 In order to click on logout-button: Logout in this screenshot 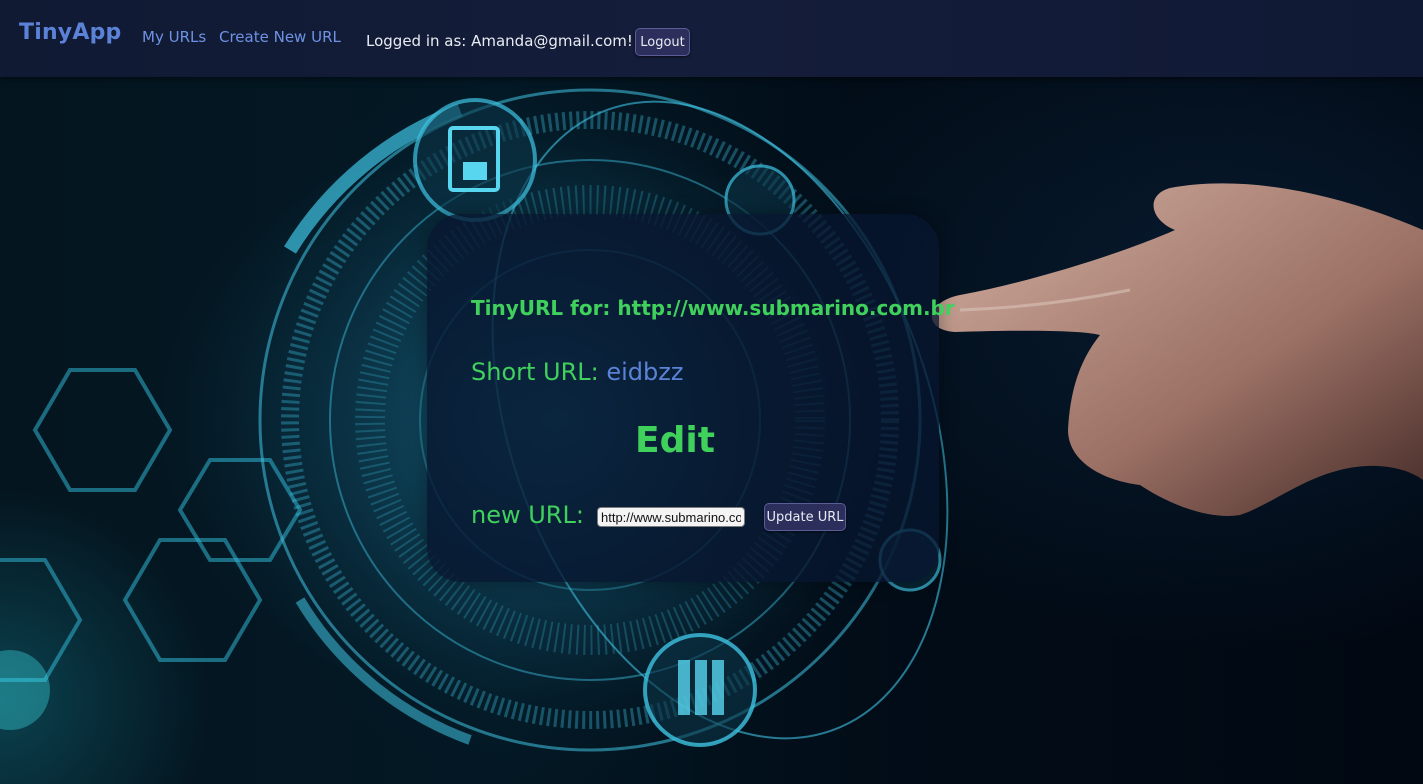, I will do `click(662, 42)`.